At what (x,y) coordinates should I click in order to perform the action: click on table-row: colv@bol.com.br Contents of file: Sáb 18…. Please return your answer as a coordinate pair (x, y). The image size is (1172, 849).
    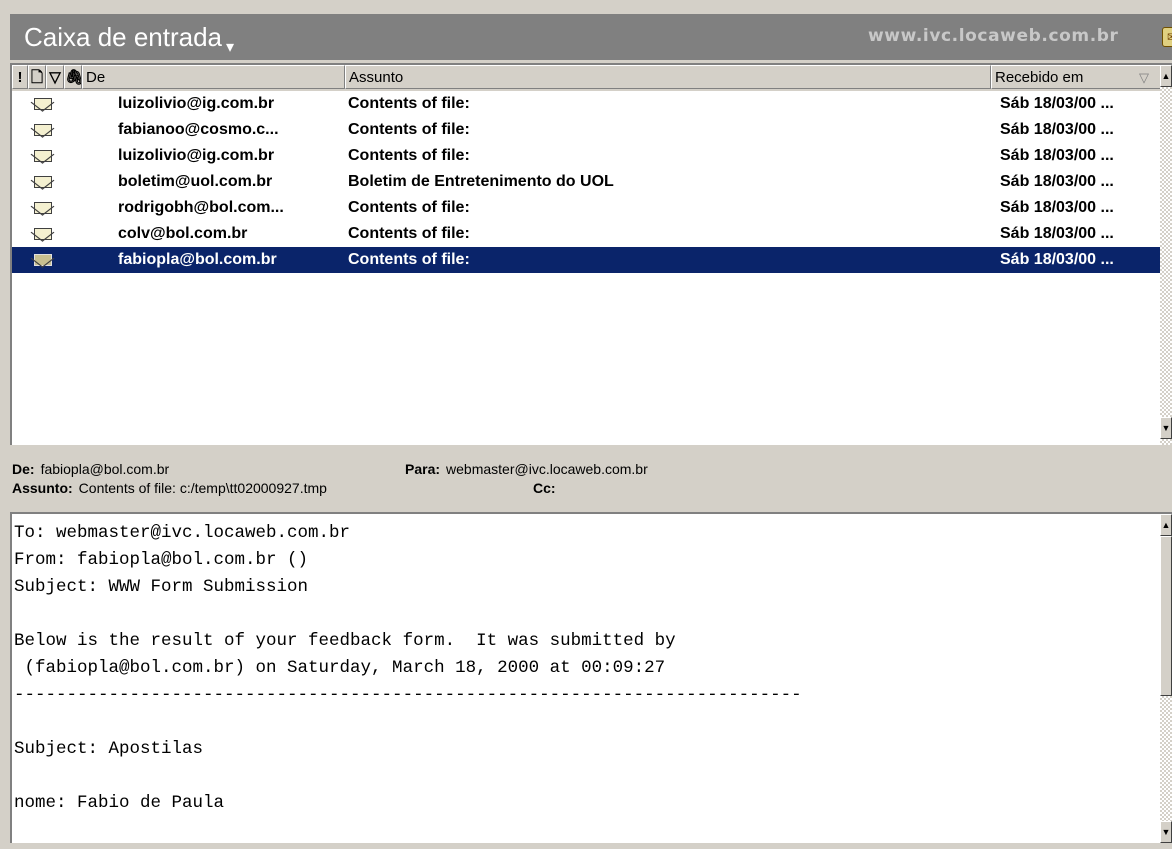
    Looking at the image, I should click on (587, 234).